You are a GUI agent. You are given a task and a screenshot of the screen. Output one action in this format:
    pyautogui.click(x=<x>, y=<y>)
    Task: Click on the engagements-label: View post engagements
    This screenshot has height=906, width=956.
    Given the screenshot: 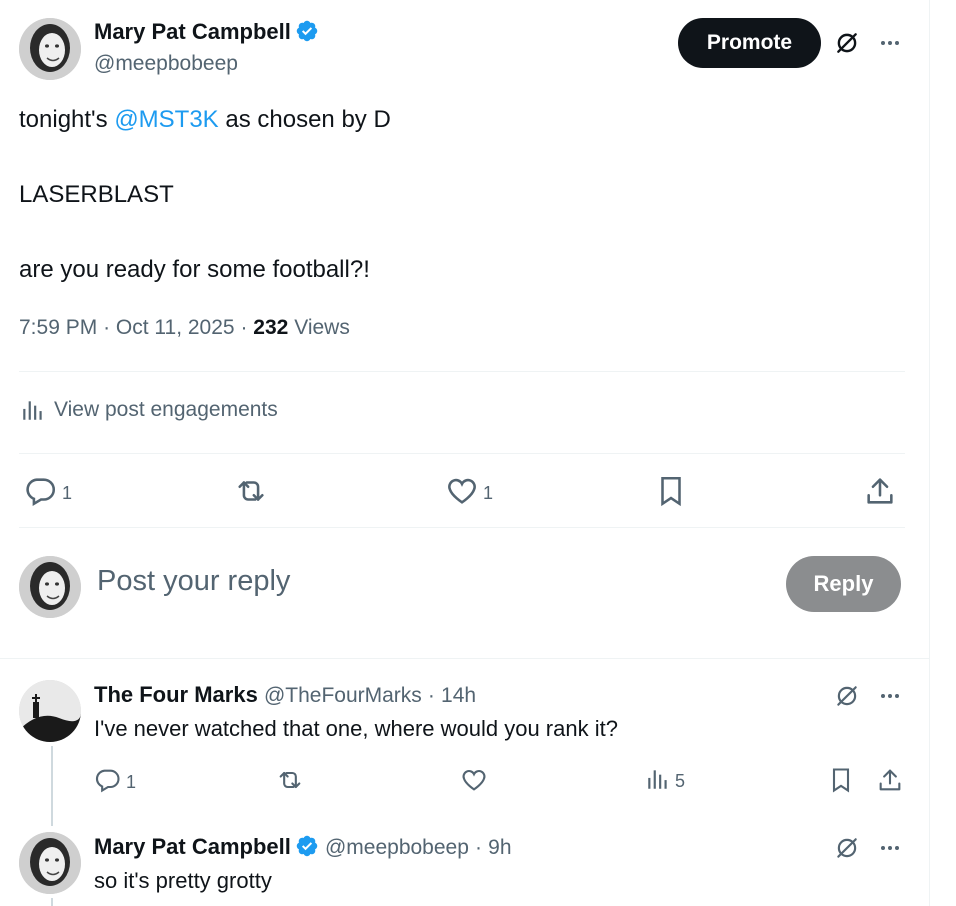 What is the action you would take?
    pyautogui.click(x=166, y=409)
    